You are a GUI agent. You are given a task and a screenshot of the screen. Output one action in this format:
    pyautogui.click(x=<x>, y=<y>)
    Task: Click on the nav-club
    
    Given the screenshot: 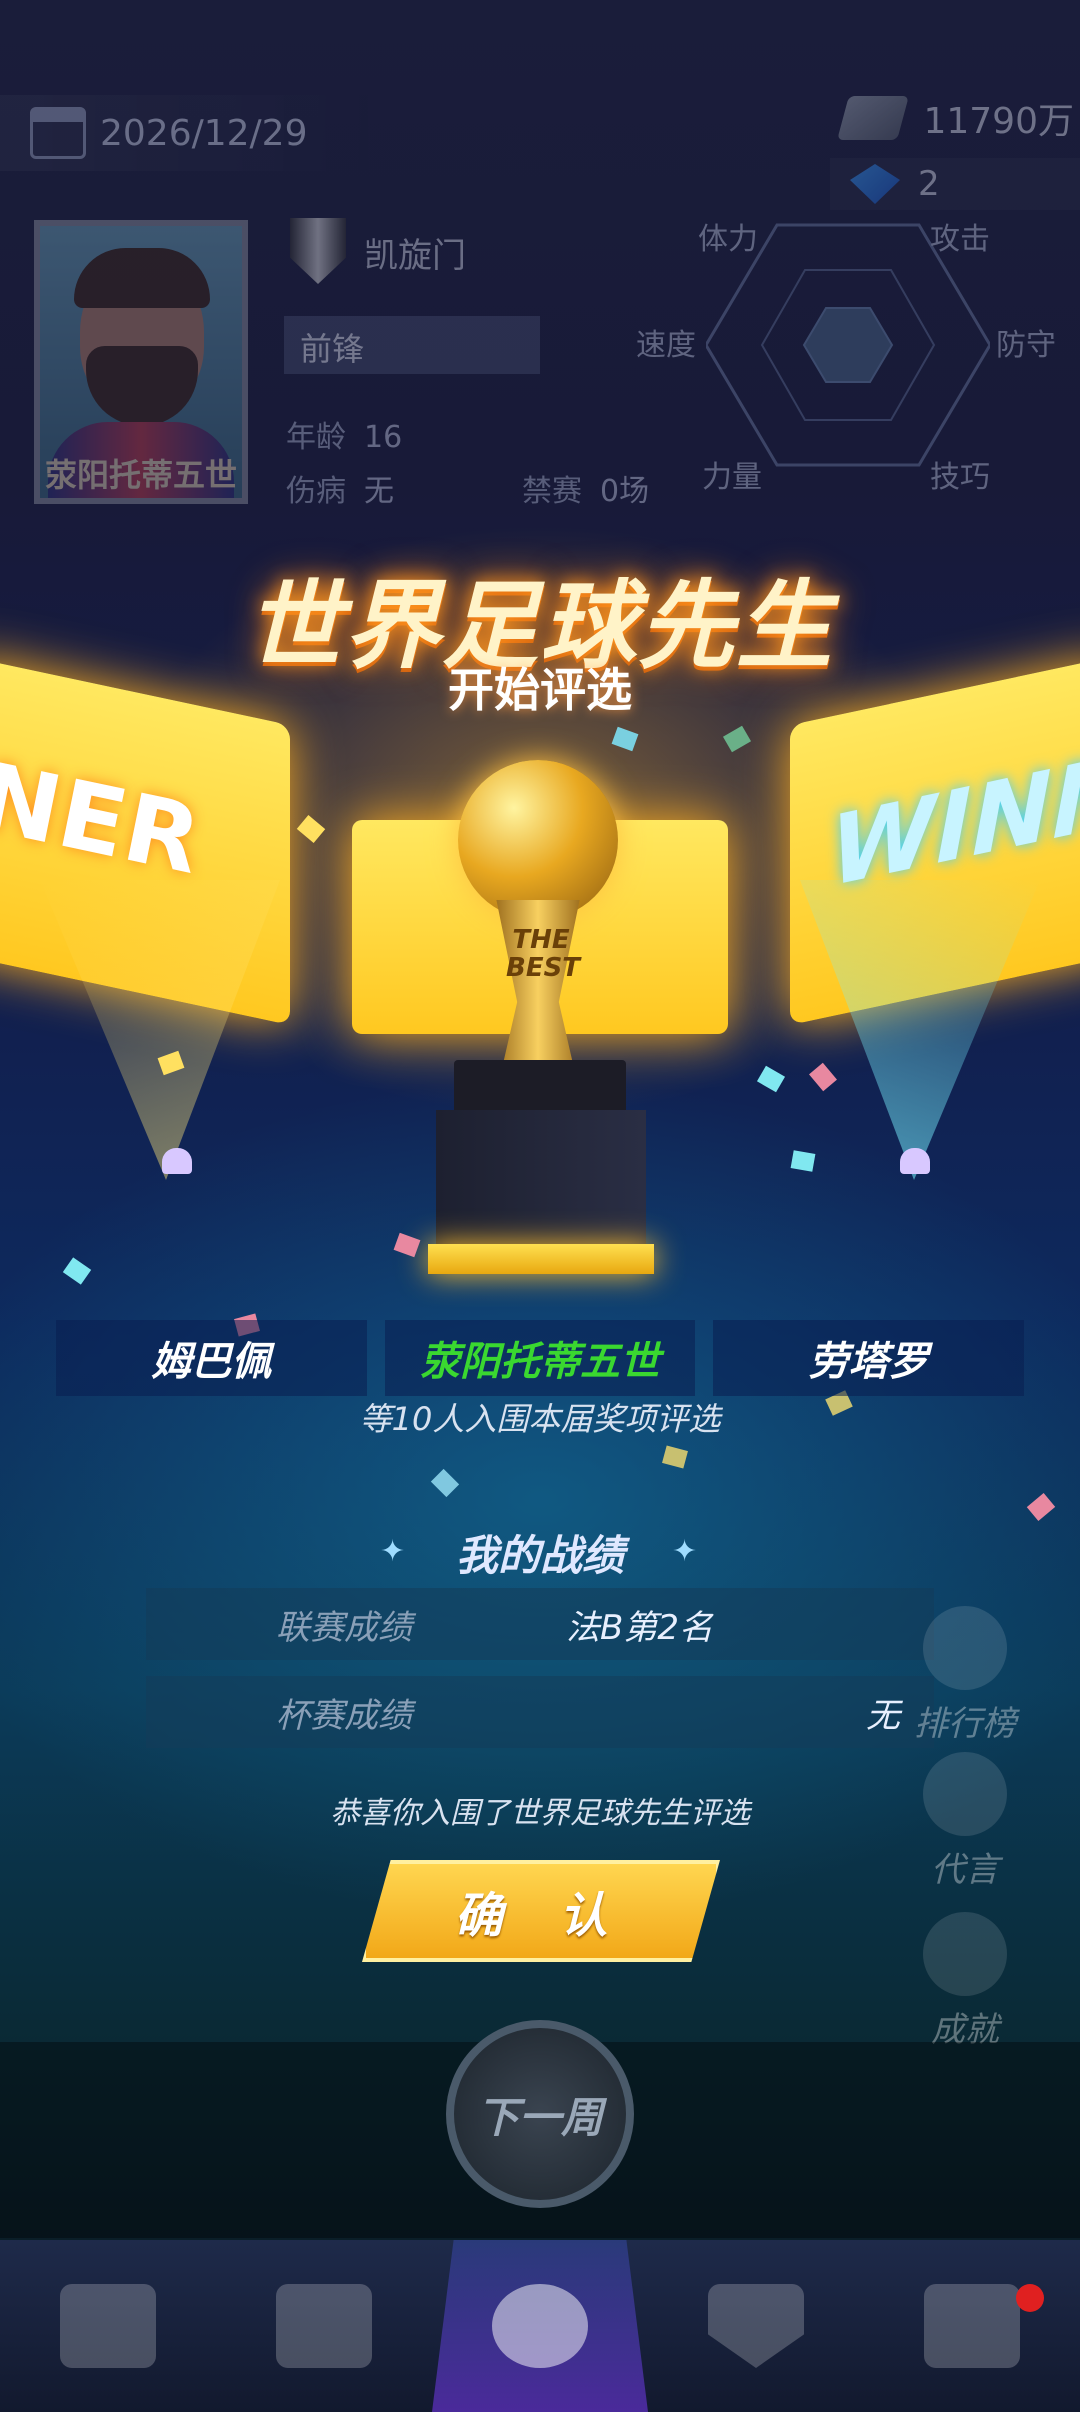 What is the action you would take?
    pyautogui.click(x=756, y=2326)
    